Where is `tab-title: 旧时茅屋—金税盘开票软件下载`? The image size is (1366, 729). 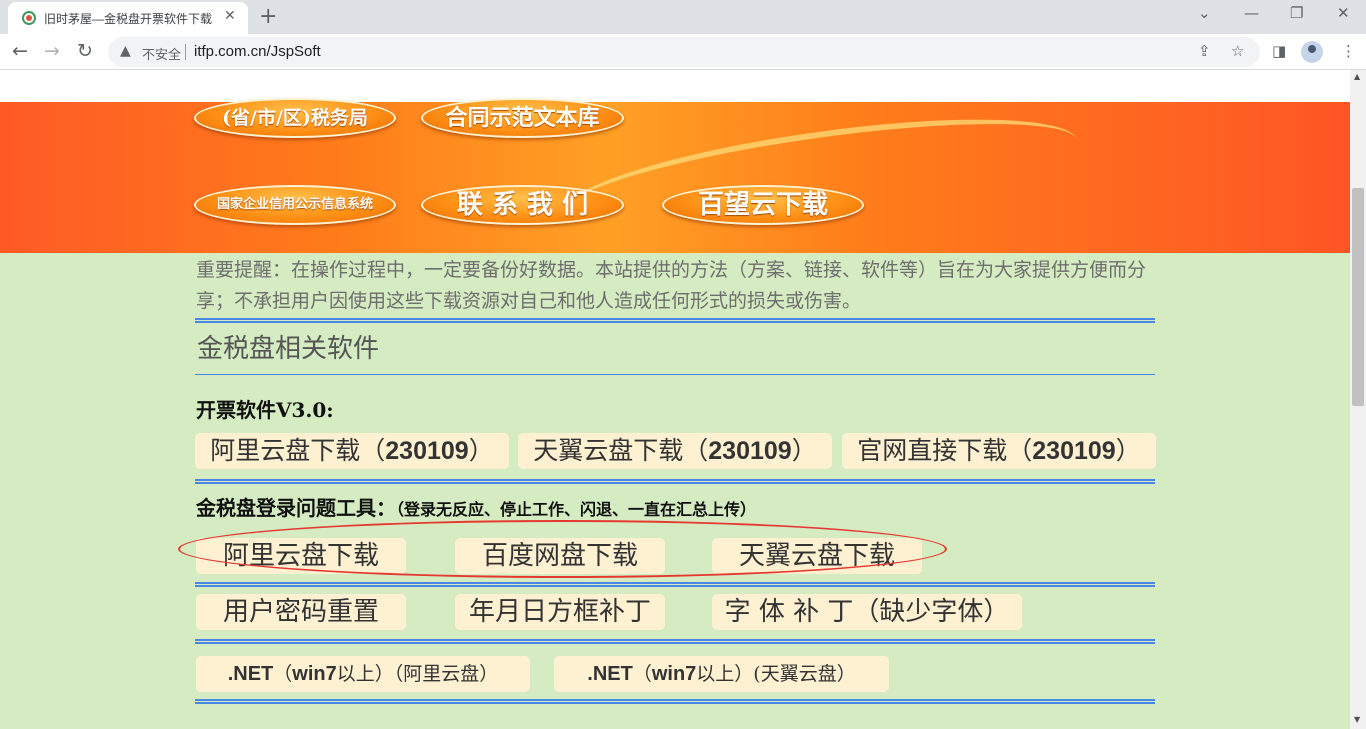 tab-title: 旧时茅屋—金税盘开票软件下载 is located at coordinates (128, 19).